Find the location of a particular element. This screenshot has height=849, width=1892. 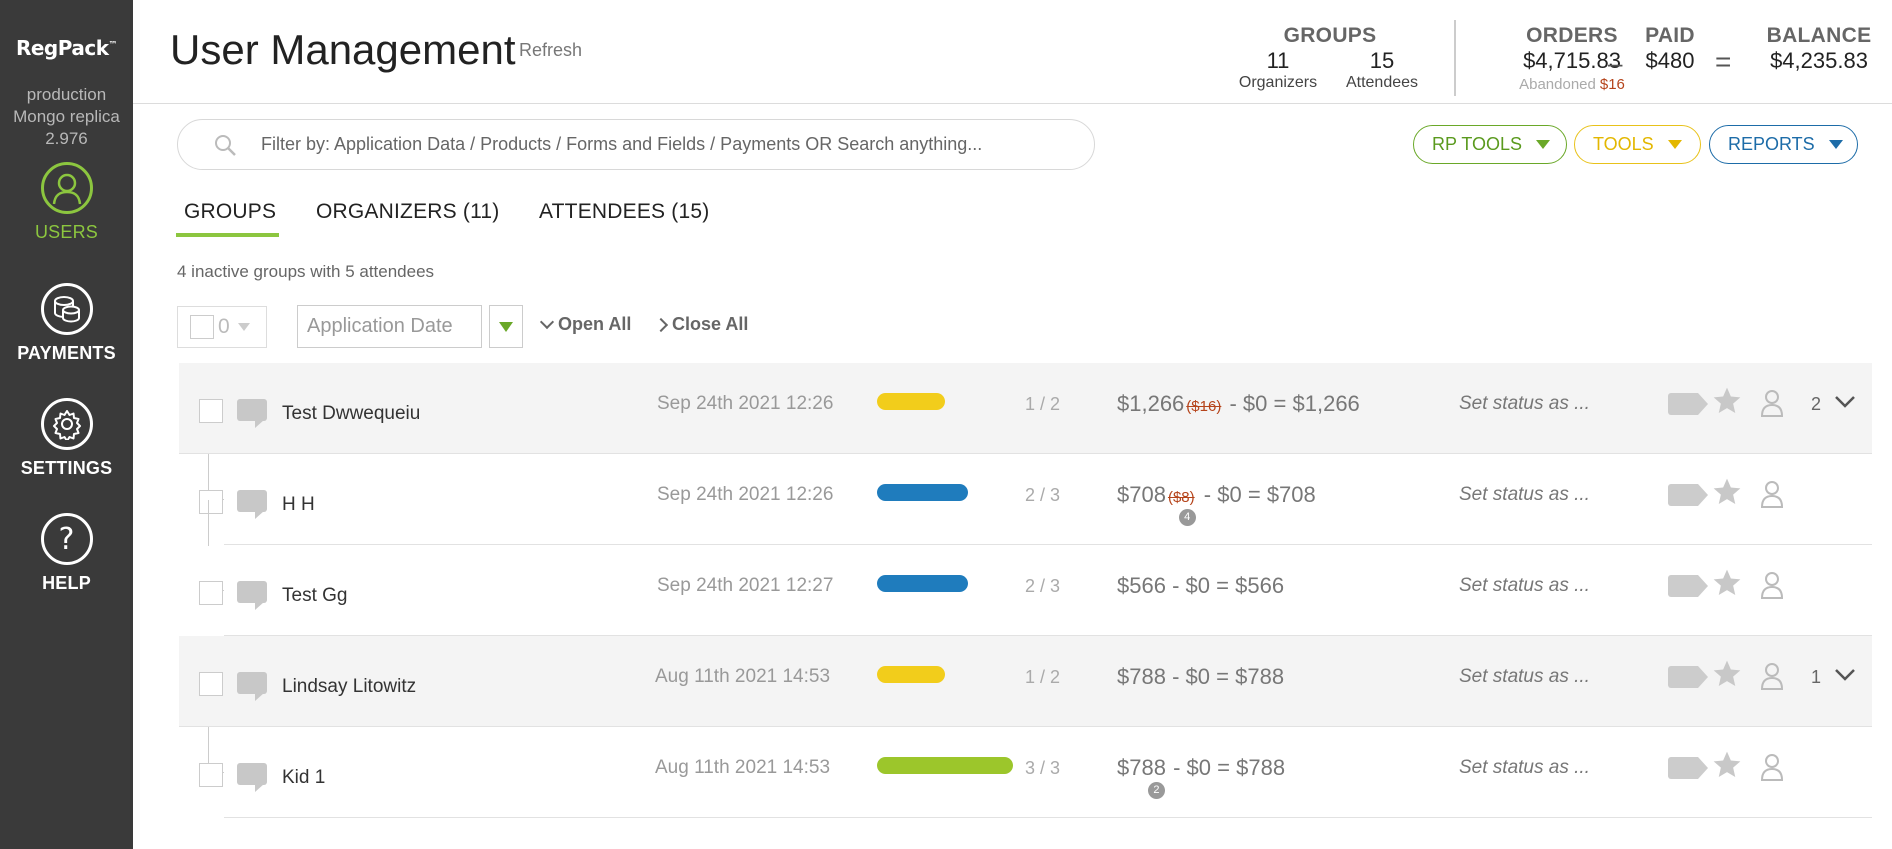

row-name: Test Dwwequeiu is located at coordinates (351, 414).